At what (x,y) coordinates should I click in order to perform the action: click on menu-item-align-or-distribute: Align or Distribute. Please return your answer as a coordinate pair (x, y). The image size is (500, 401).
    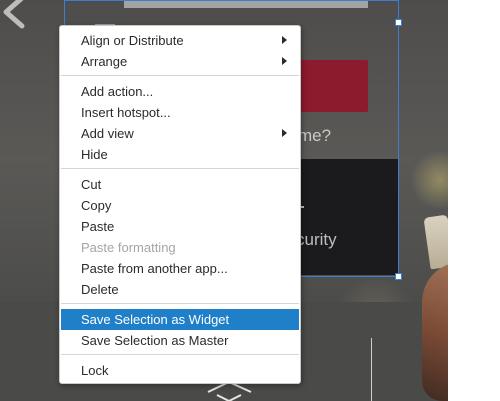
    Looking at the image, I should click on (180, 40).